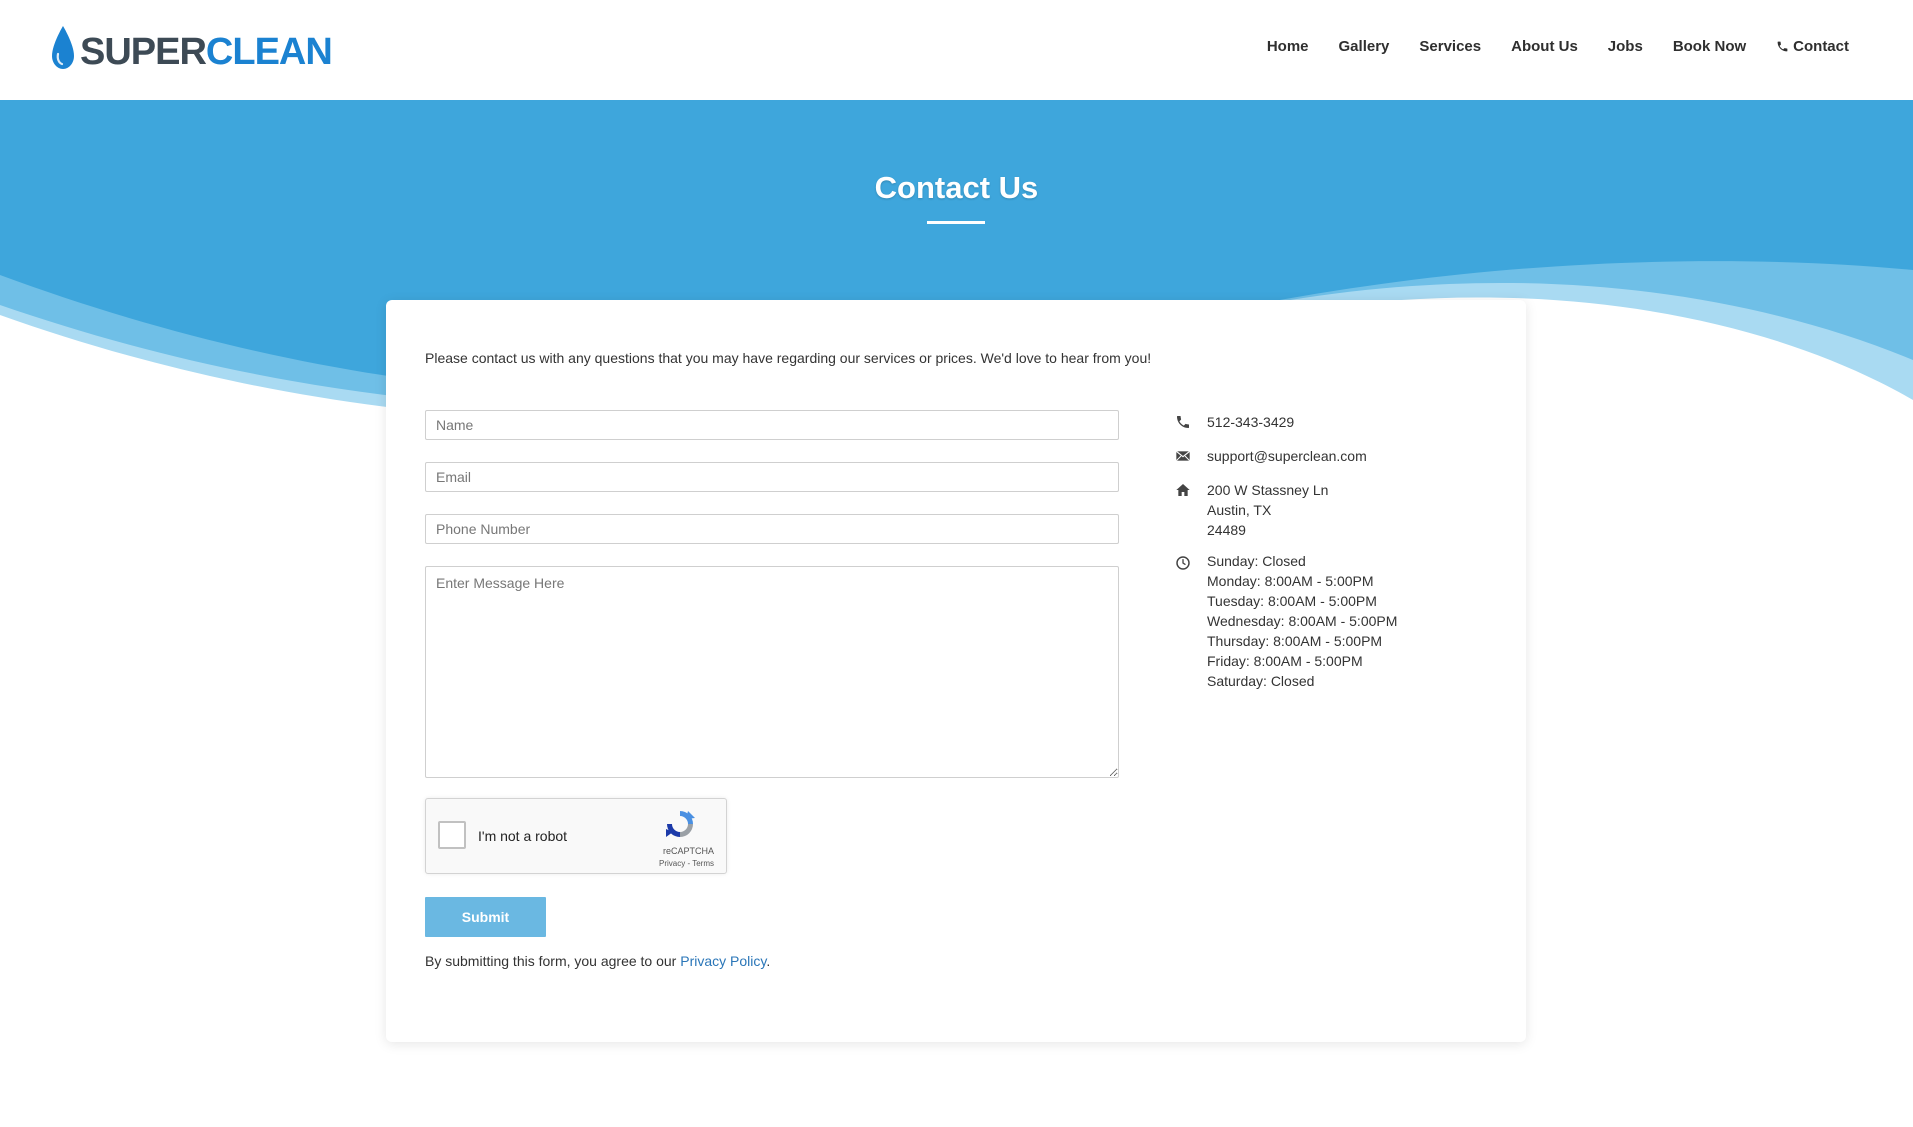 This screenshot has height=1127, width=1913. I want to click on hours-line: Thursday: 8:00AM - 5:00PM, so click(1295, 641).